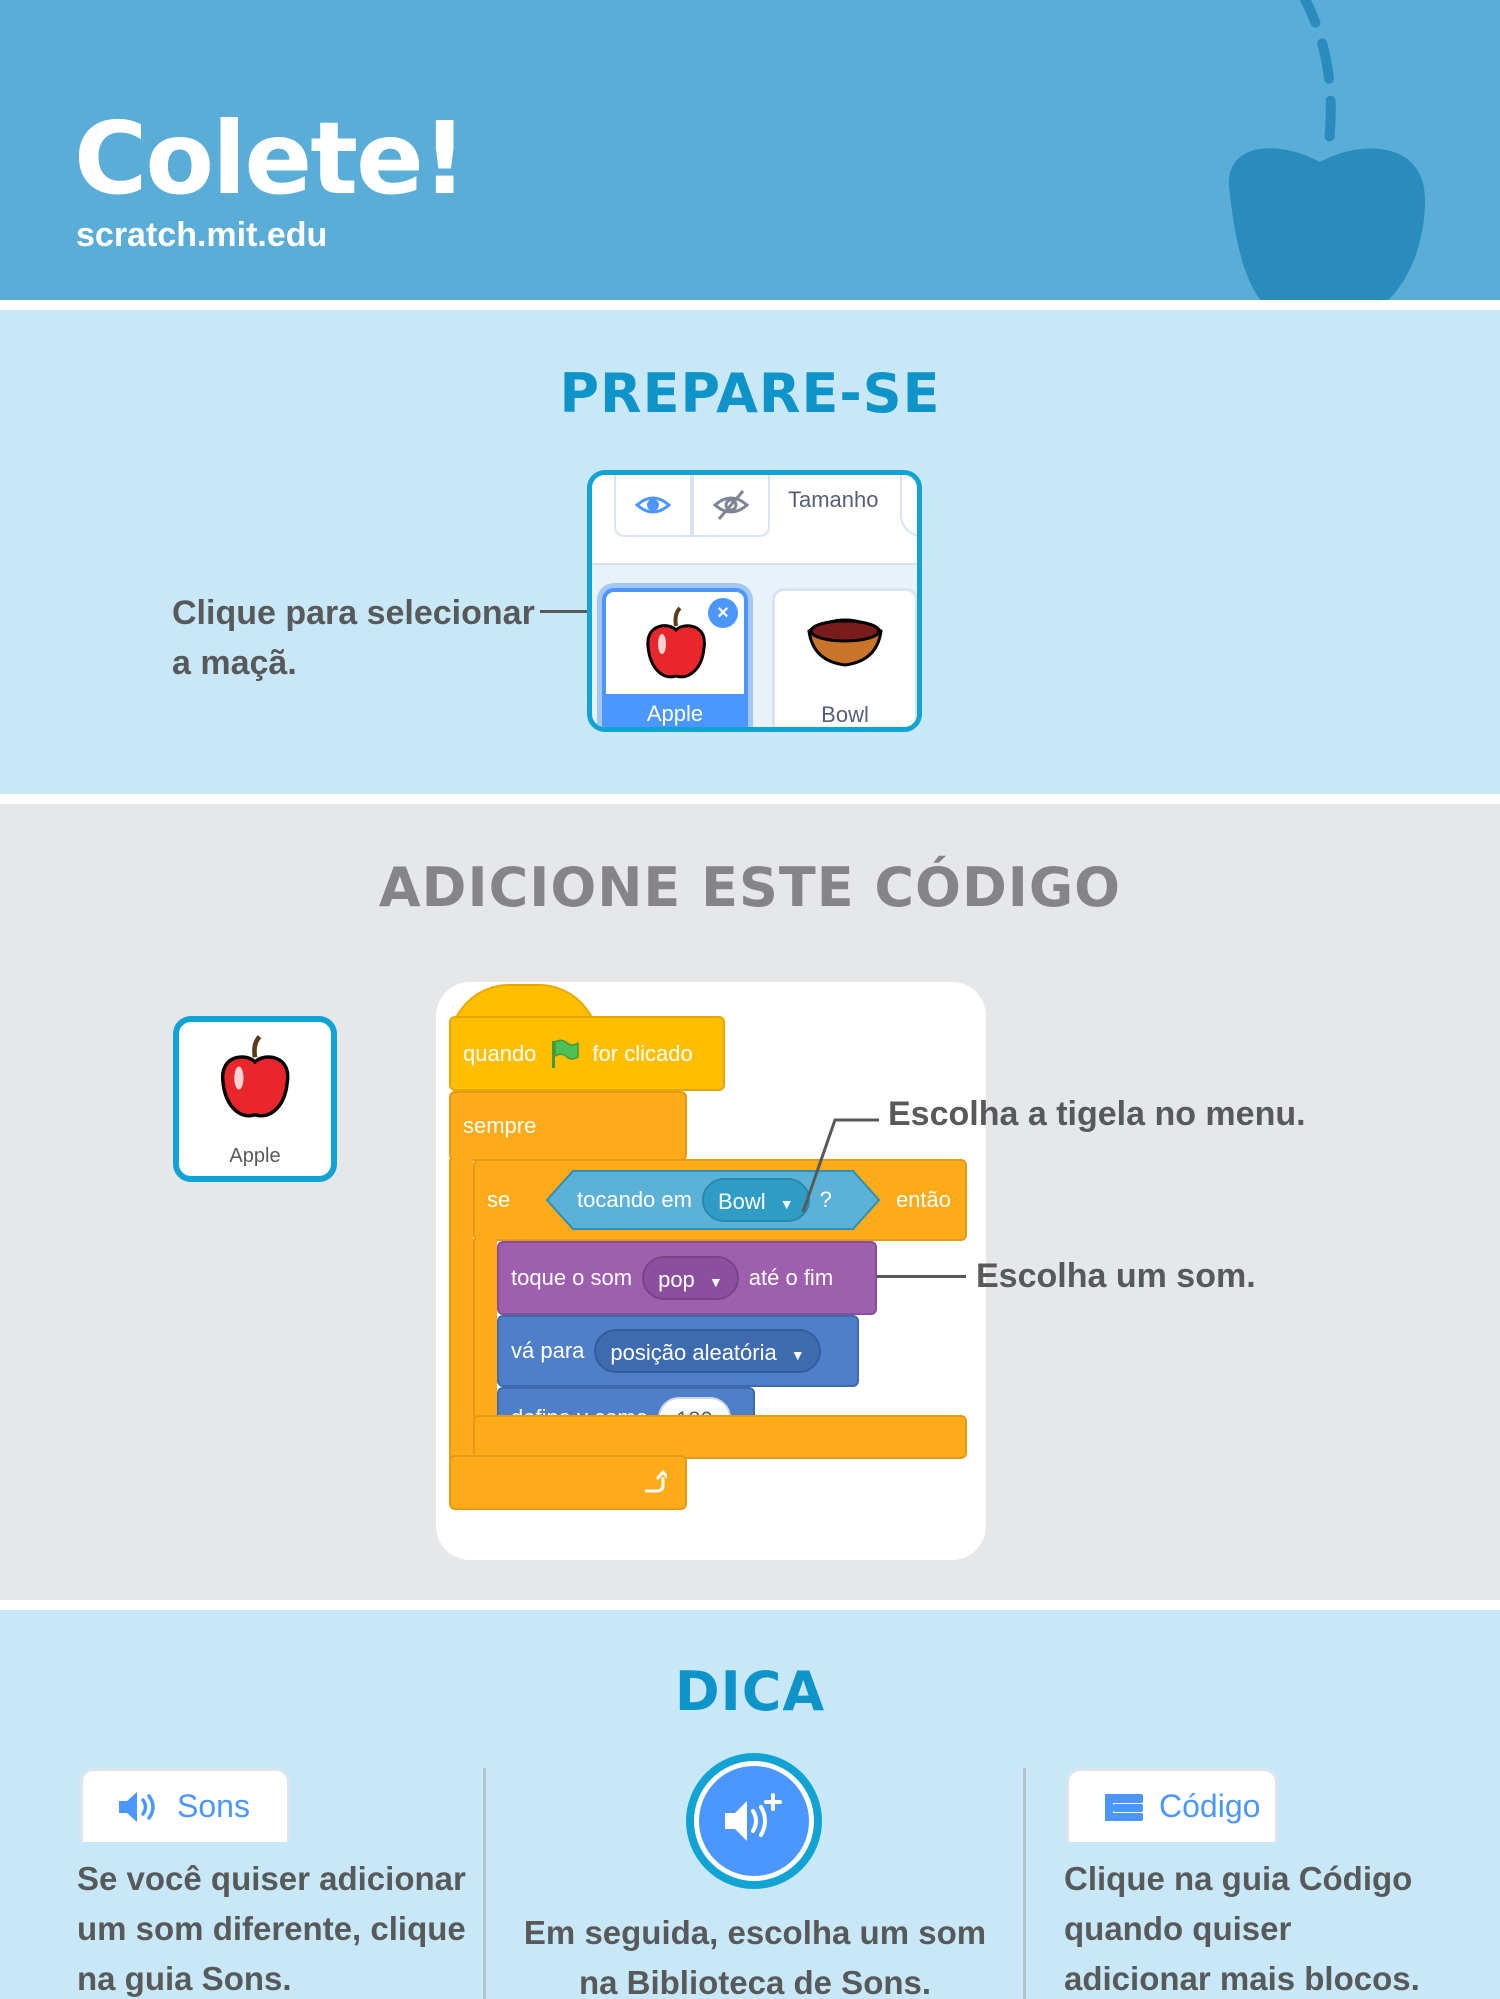  What do you see at coordinates (923, 1199) in the screenshot?
I see `then-label: então` at bounding box center [923, 1199].